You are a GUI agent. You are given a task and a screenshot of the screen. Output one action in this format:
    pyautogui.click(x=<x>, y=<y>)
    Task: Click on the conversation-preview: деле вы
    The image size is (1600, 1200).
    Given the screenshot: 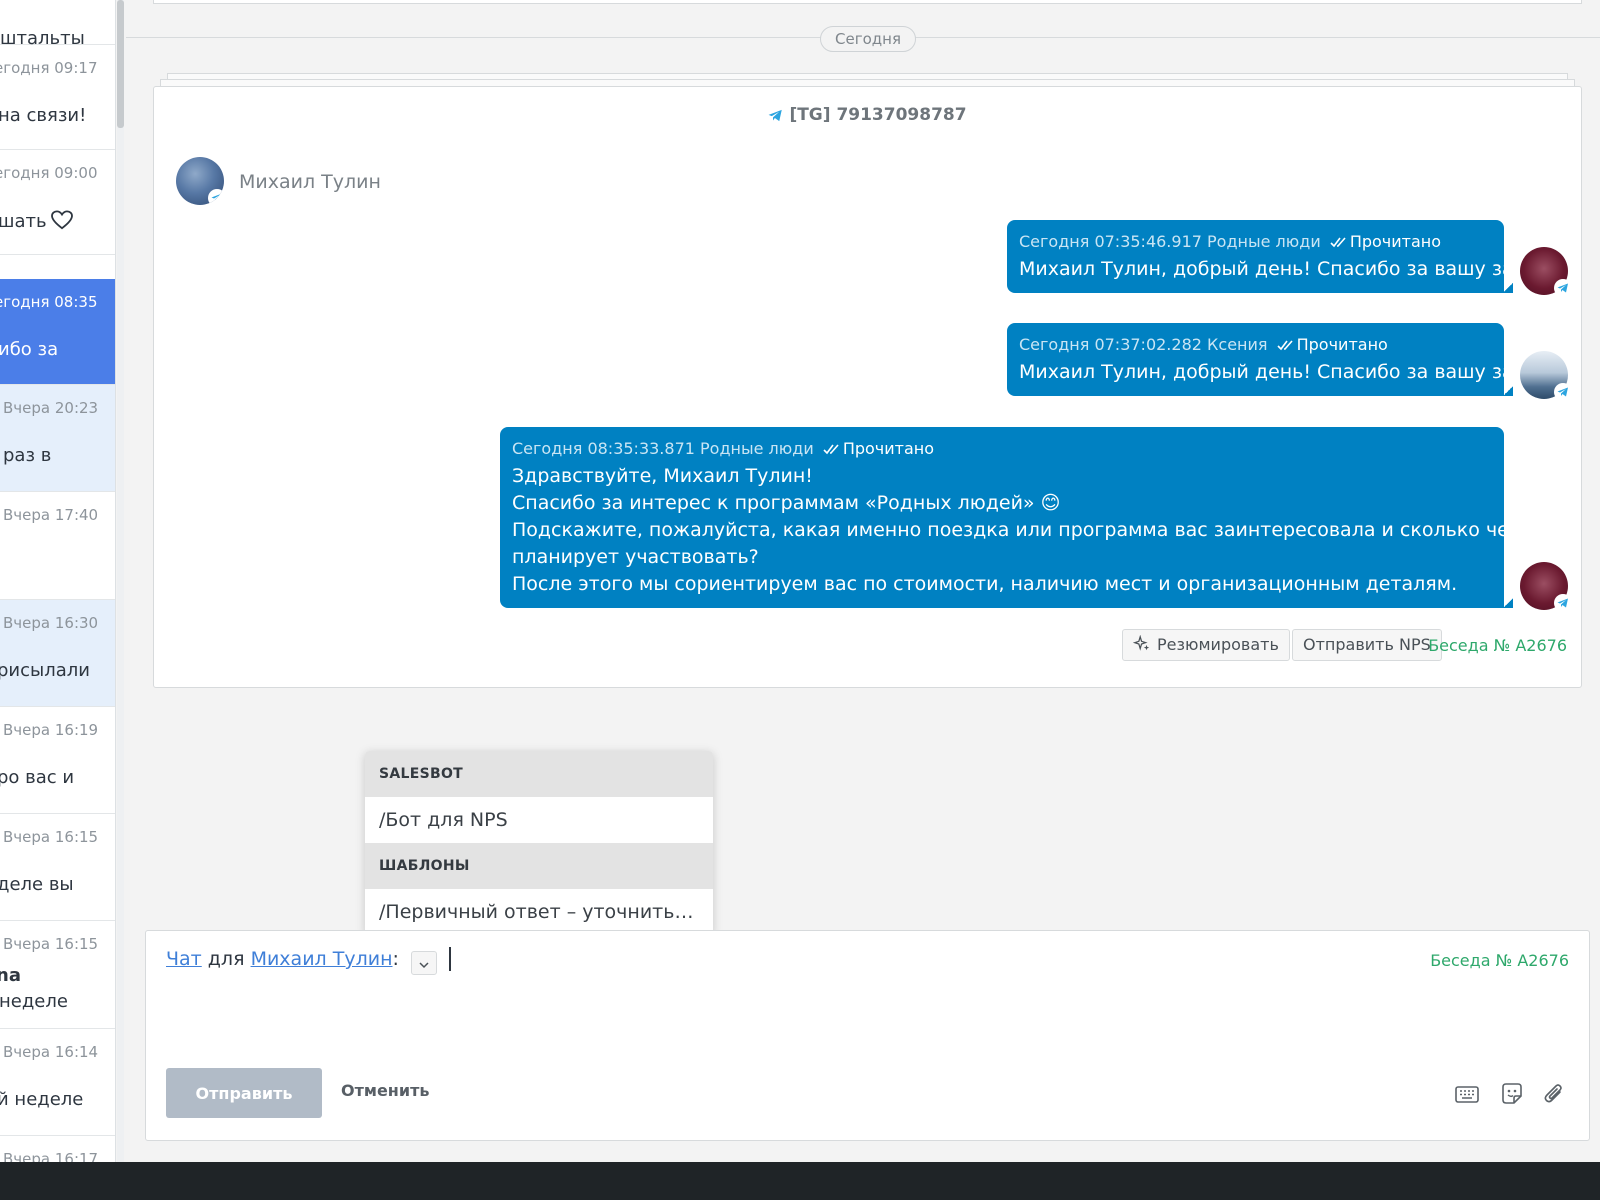 What is the action you would take?
    pyautogui.click(x=37, y=884)
    